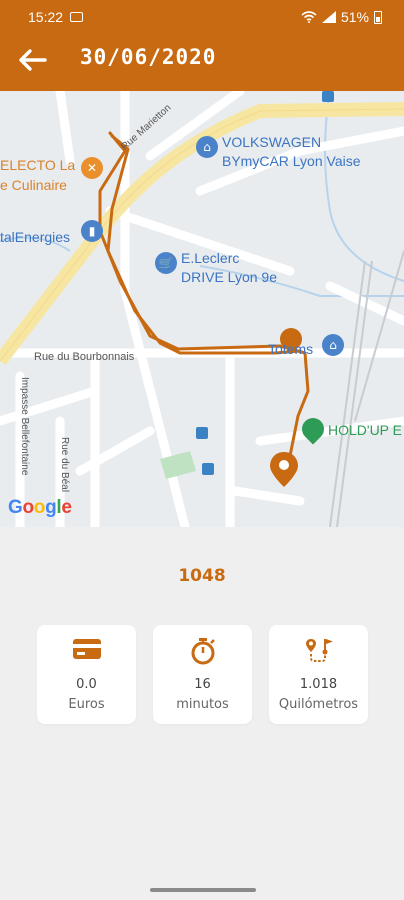  Describe the element at coordinates (333, 345) in the screenshot. I see `store-icon: ⌂` at that location.